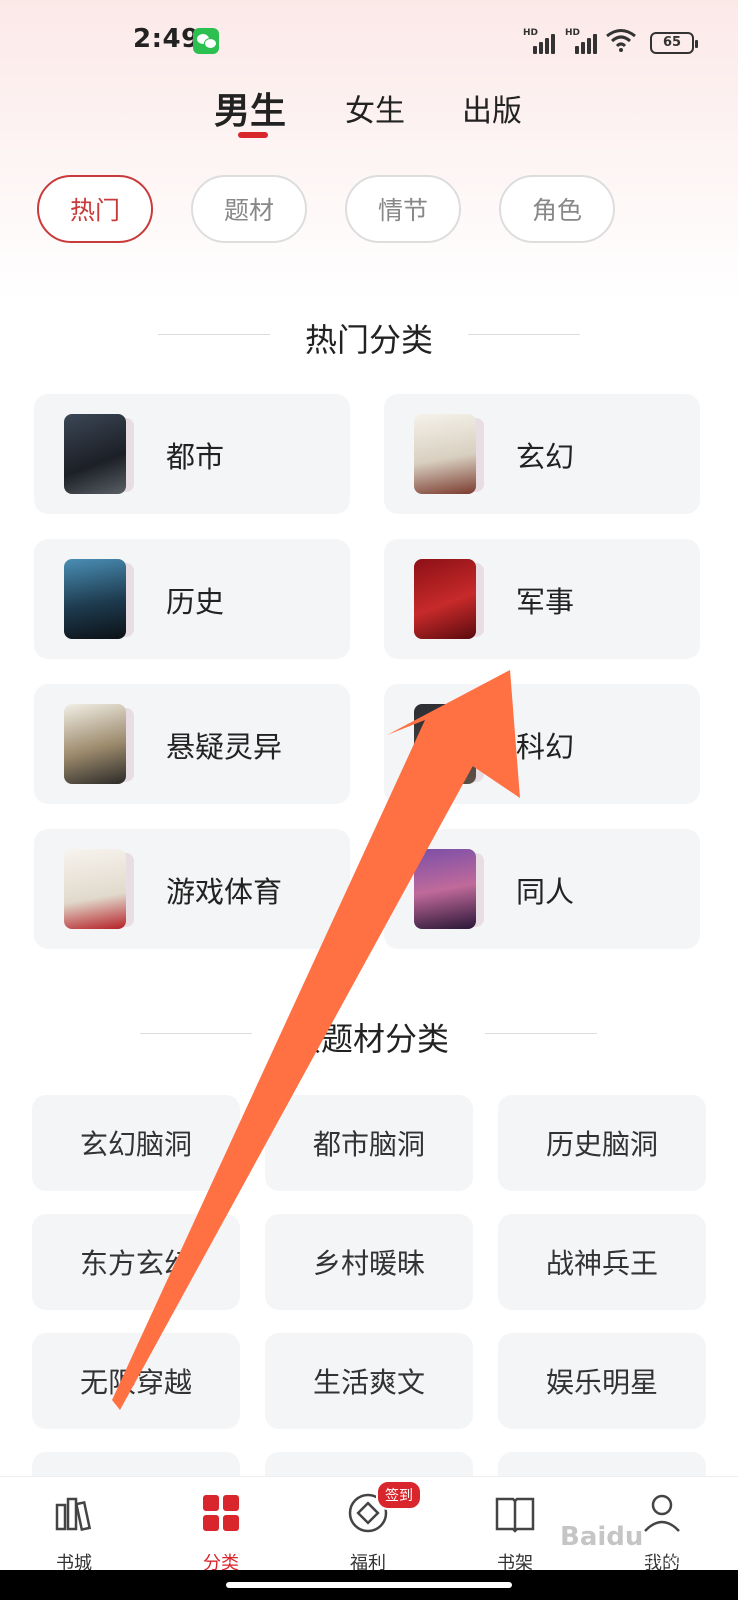  What do you see at coordinates (206, 41) in the screenshot?
I see `wechat-icon` at bounding box center [206, 41].